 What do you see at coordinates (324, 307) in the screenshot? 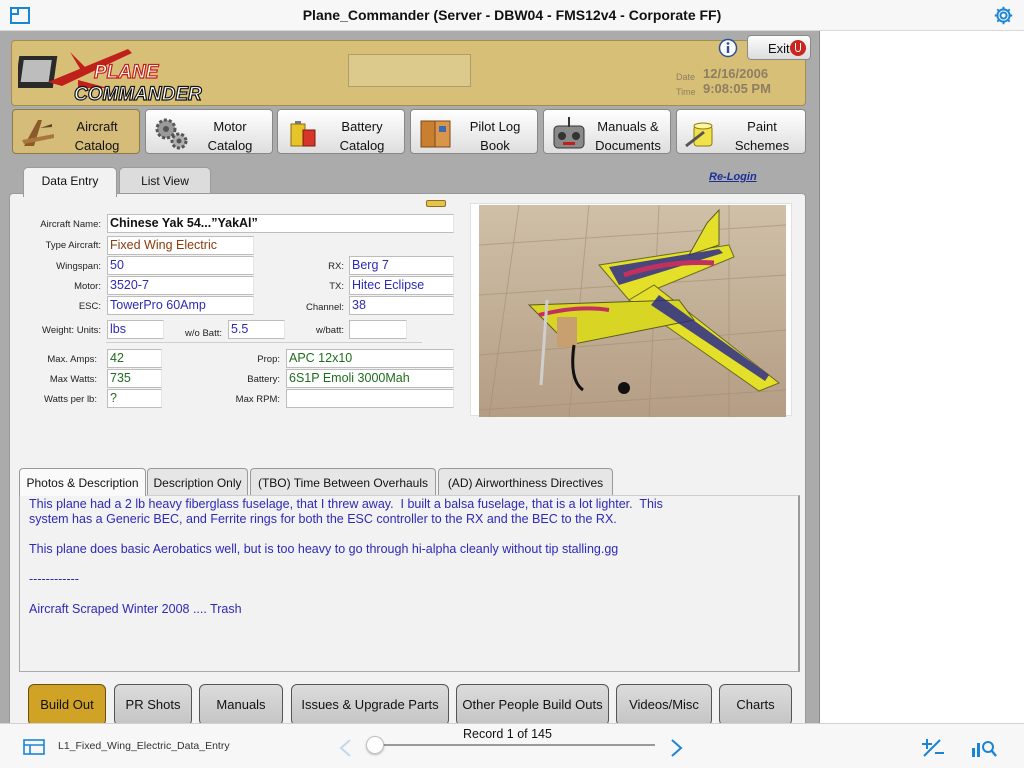
I see `channel-label: Channel:` at bounding box center [324, 307].